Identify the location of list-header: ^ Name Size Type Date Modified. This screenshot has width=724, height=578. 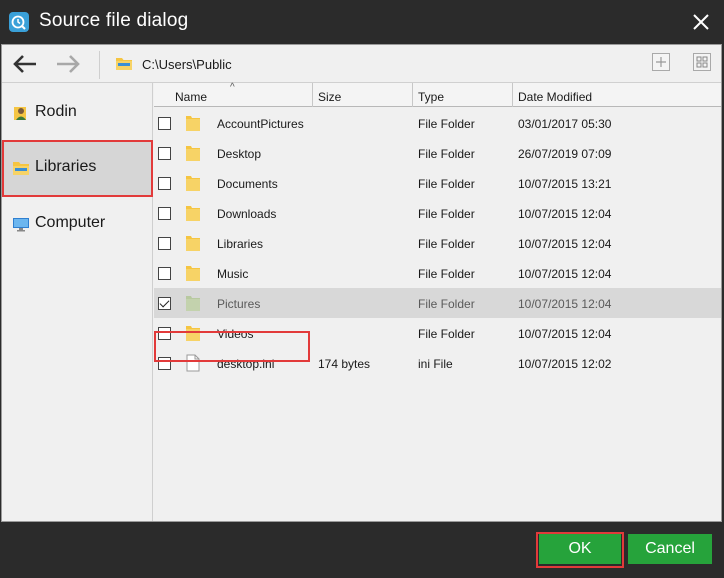
(437, 94).